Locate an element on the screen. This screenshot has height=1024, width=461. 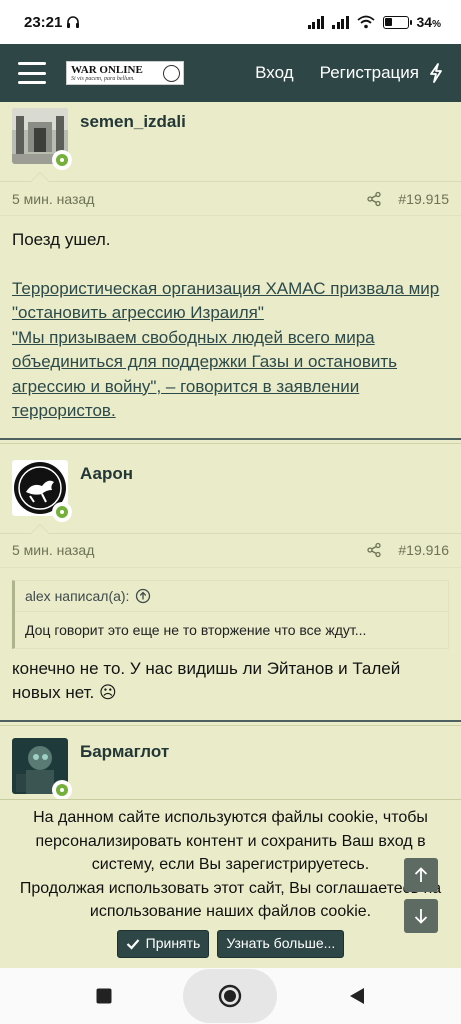
quote-header: alex написал(а): is located at coordinates (231, 596).